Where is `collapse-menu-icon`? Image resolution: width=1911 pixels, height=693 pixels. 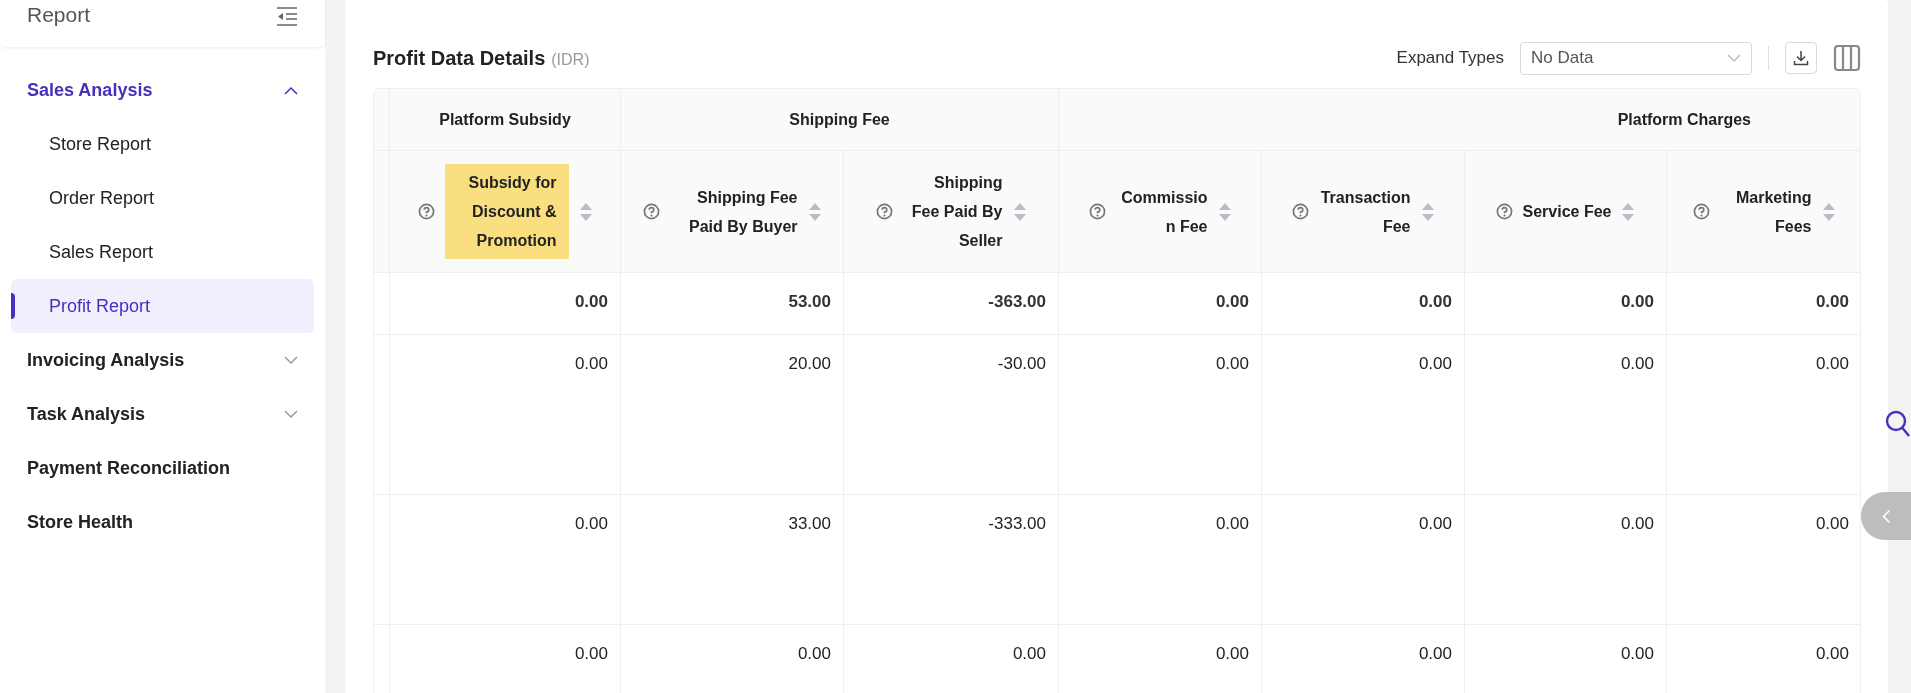
collapse-menu-icon is located at coordinates (287, 16).